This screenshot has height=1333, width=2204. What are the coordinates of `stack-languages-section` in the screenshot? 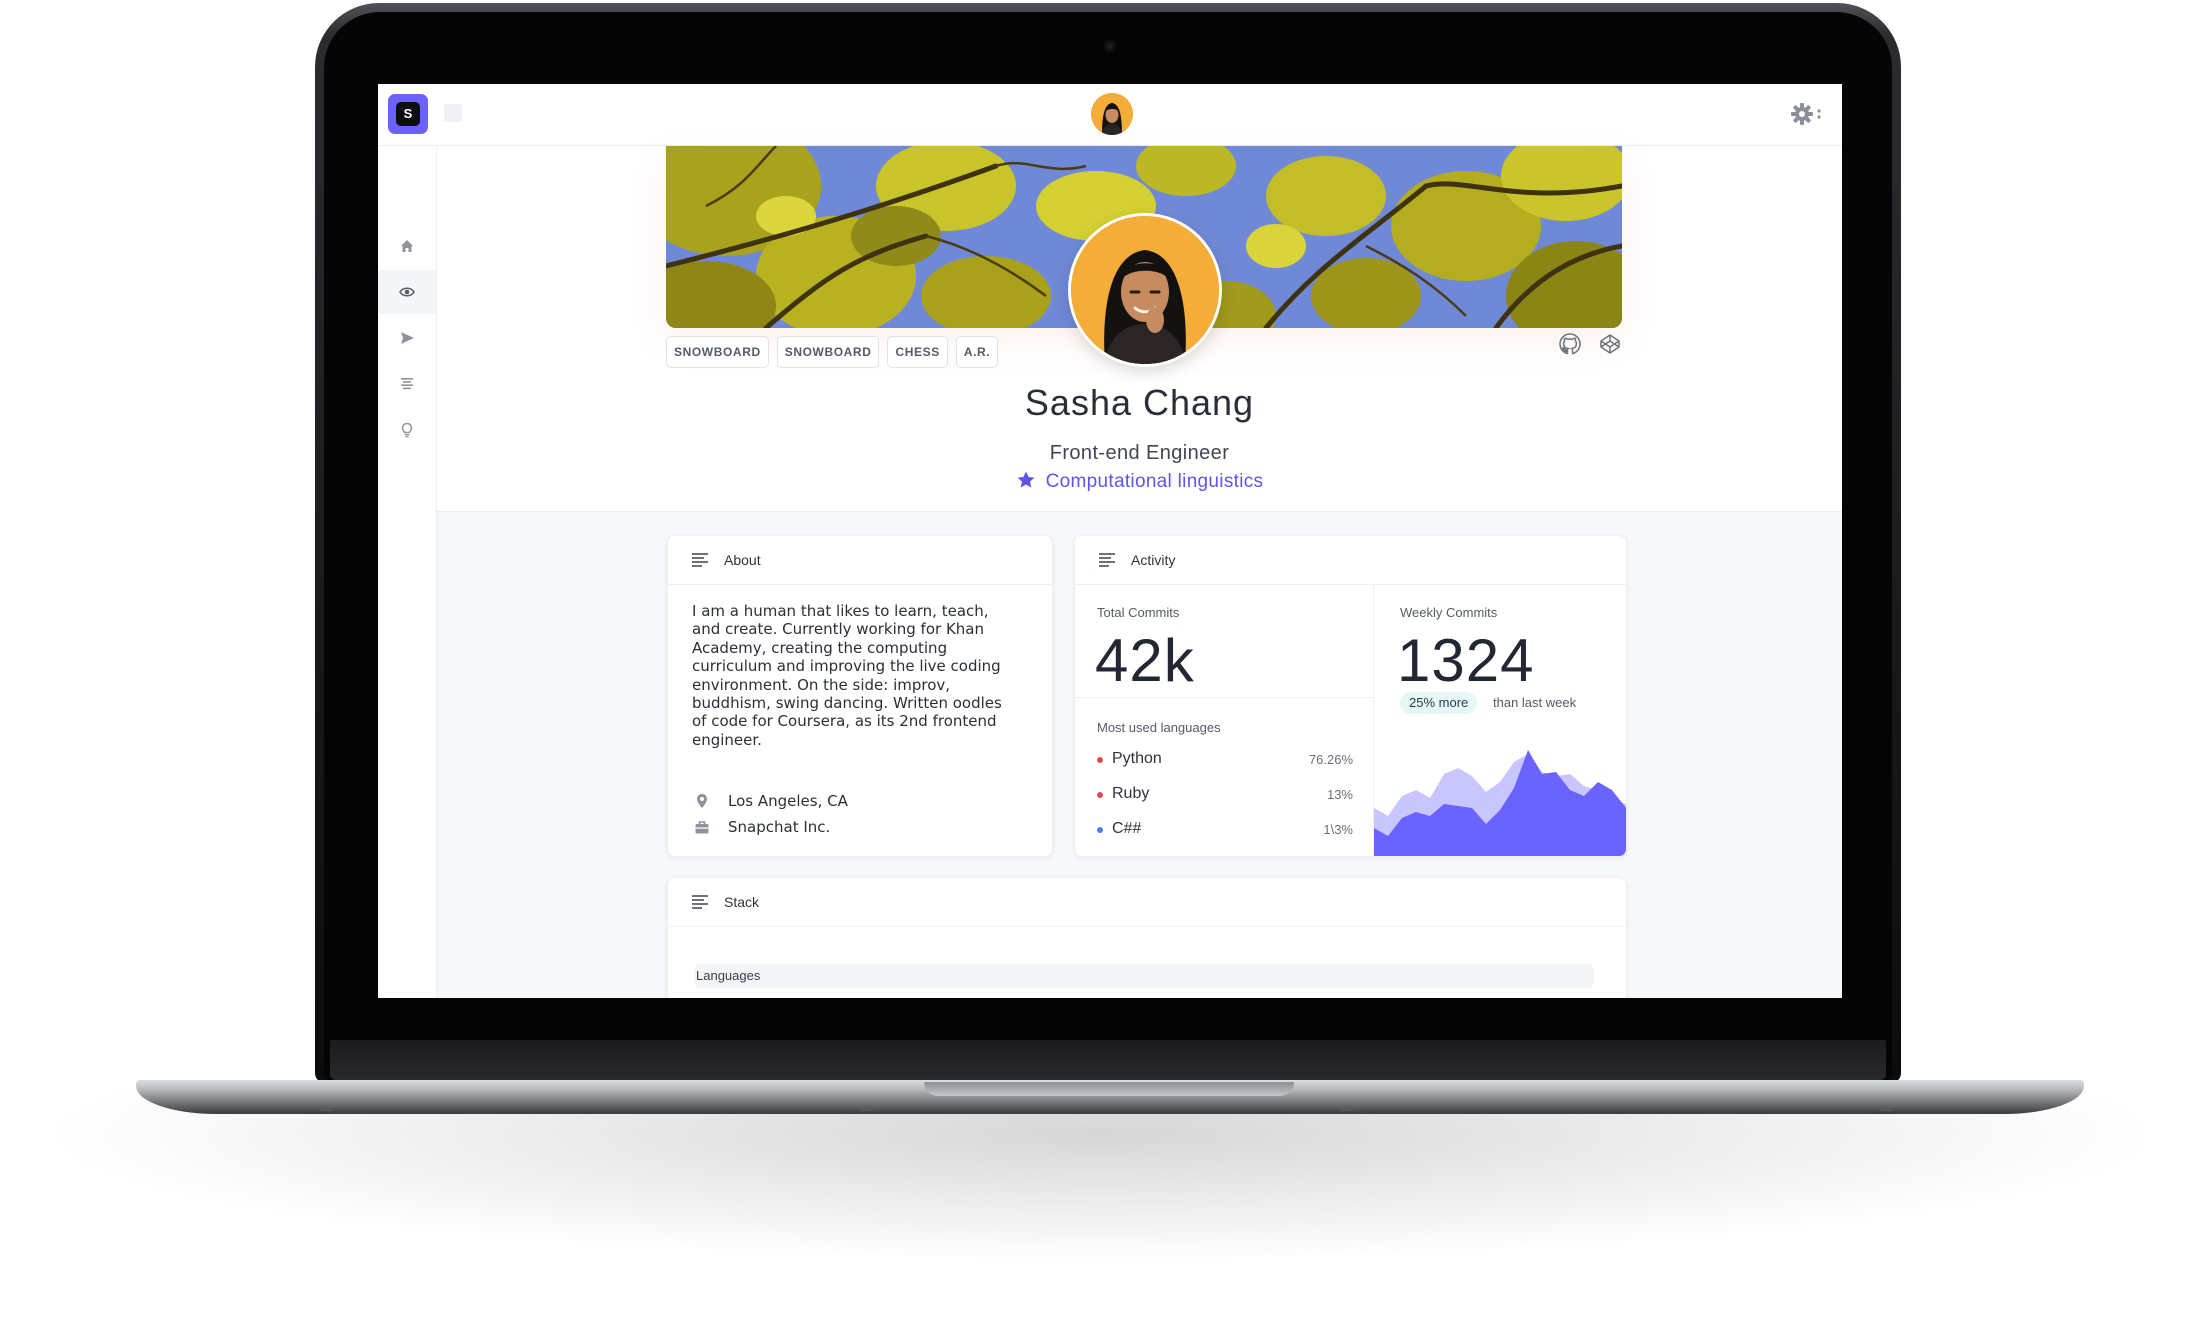 It's located at (1144, 976).